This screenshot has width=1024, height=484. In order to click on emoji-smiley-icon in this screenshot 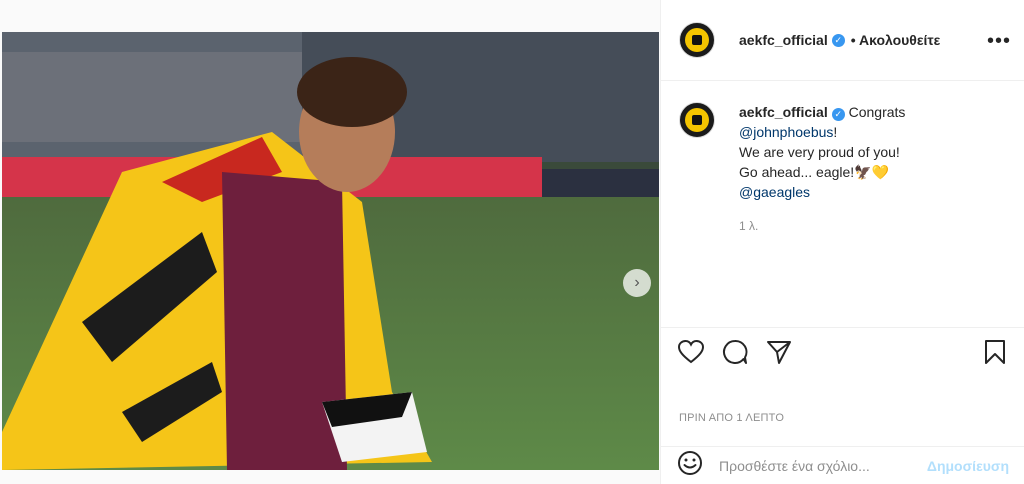, I will do `click(690, 465)`.